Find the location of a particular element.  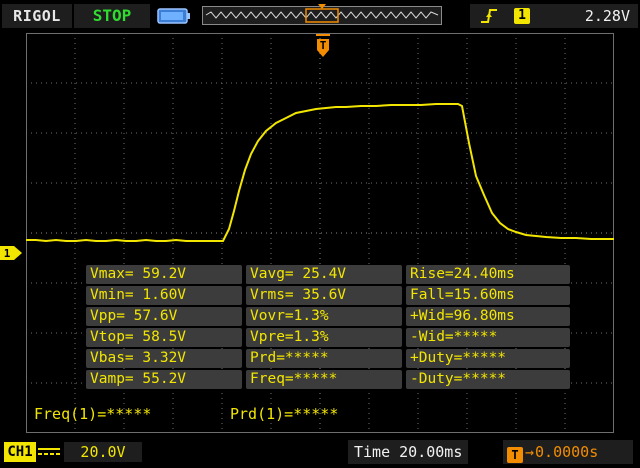

channel-marker-label: 1 is located at coordinates (7, 253).